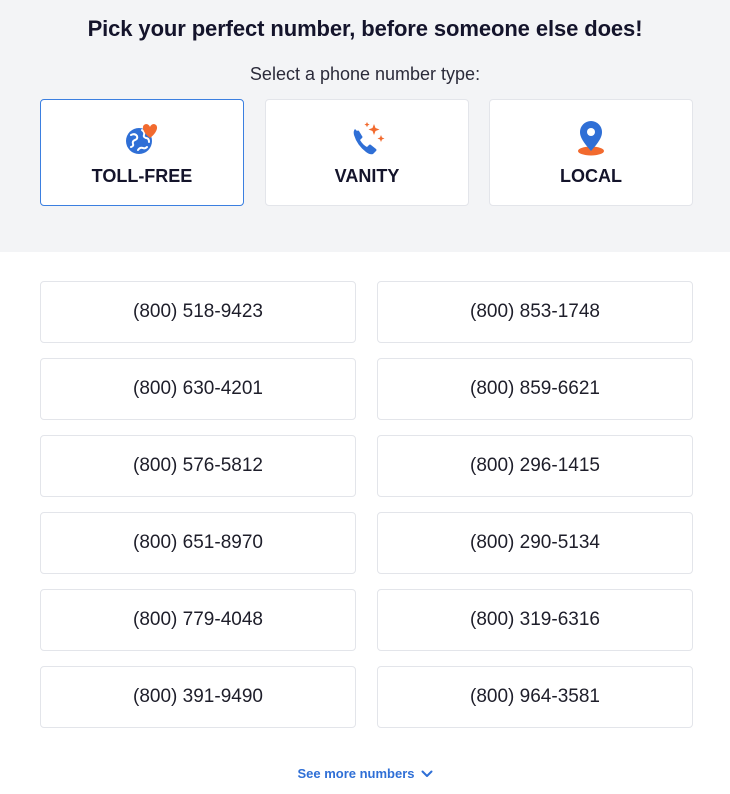 The image size is (730, 794). I want to click on see-more-link: See more numbers, so click(365, 773).